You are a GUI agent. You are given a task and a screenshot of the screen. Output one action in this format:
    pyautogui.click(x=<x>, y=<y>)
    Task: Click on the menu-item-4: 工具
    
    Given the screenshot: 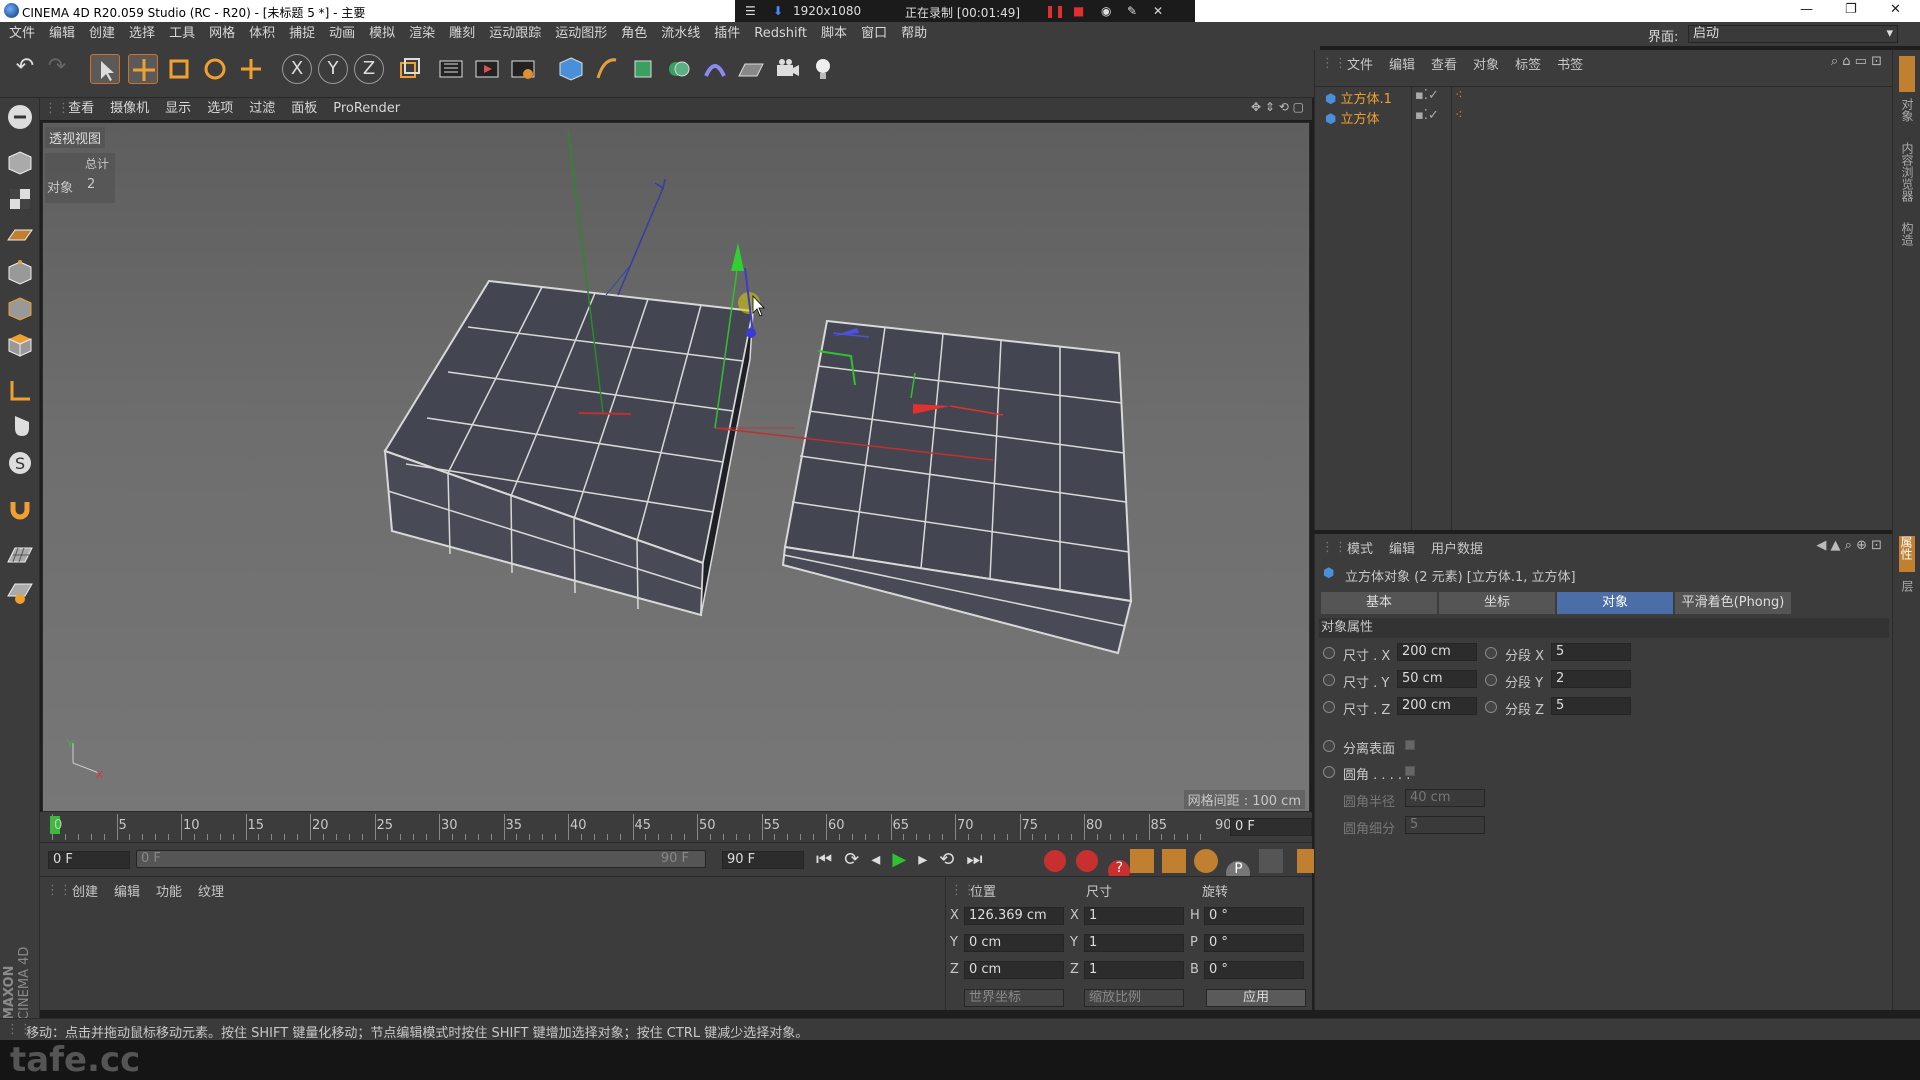 What is the action you would take?
    pyautogui.click(x=182, y=34)
    